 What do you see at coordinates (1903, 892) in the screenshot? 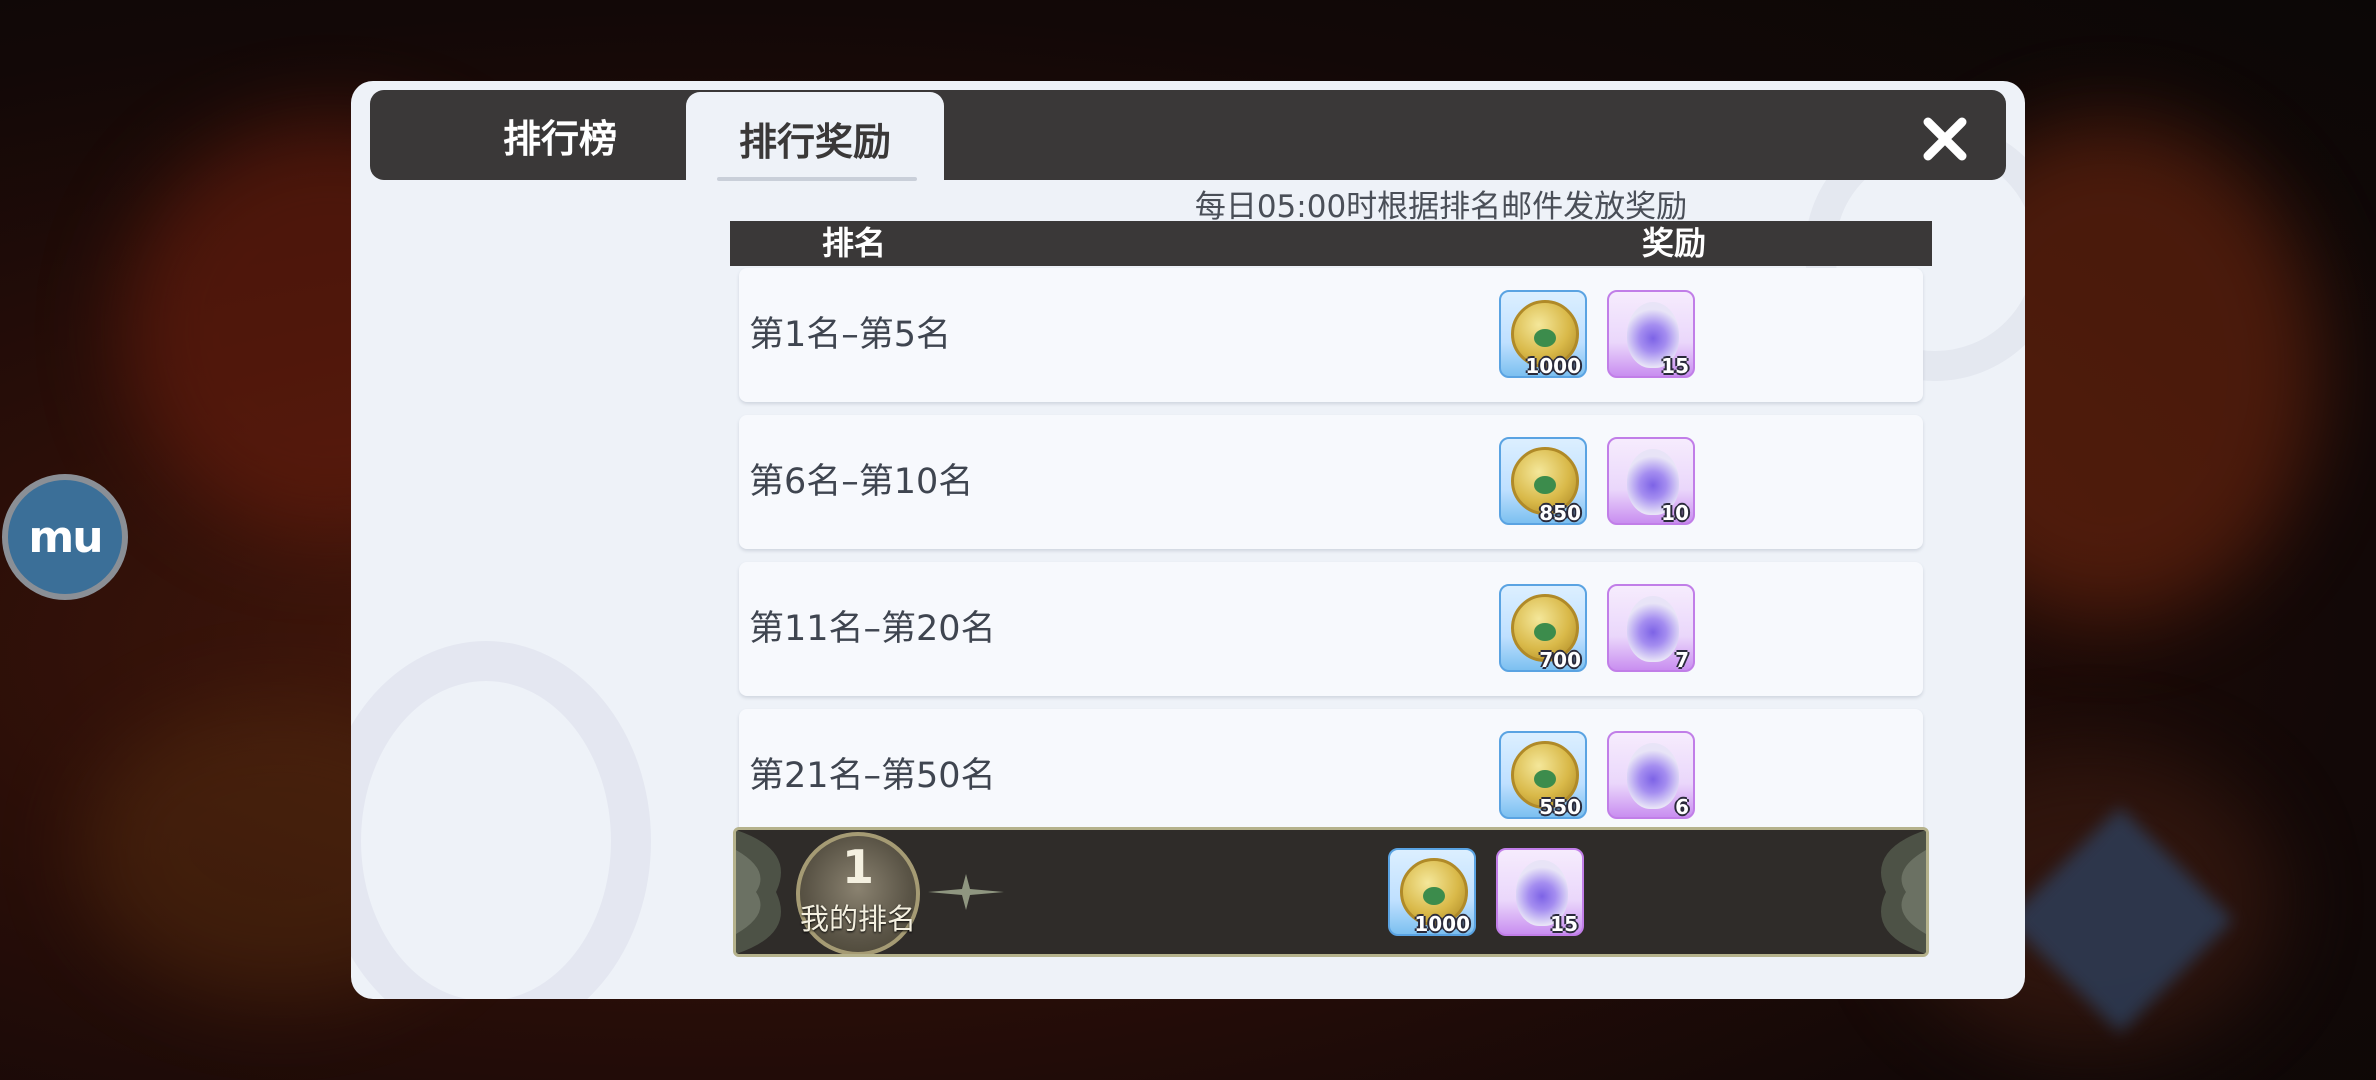
I see `leaf-ornament-icon` at bounding box center [1903, 892].